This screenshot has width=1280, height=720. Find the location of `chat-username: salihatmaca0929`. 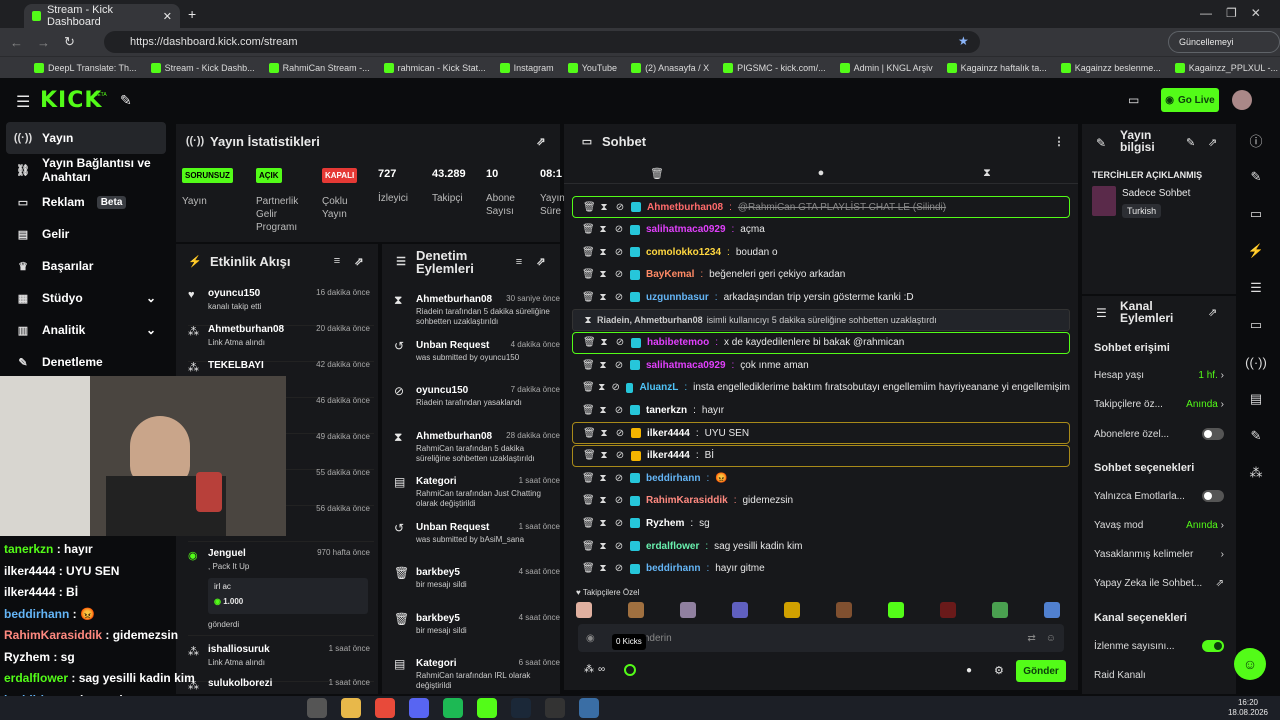

chat-username: salihatmaca0929 is located at coordinates (686, 365).